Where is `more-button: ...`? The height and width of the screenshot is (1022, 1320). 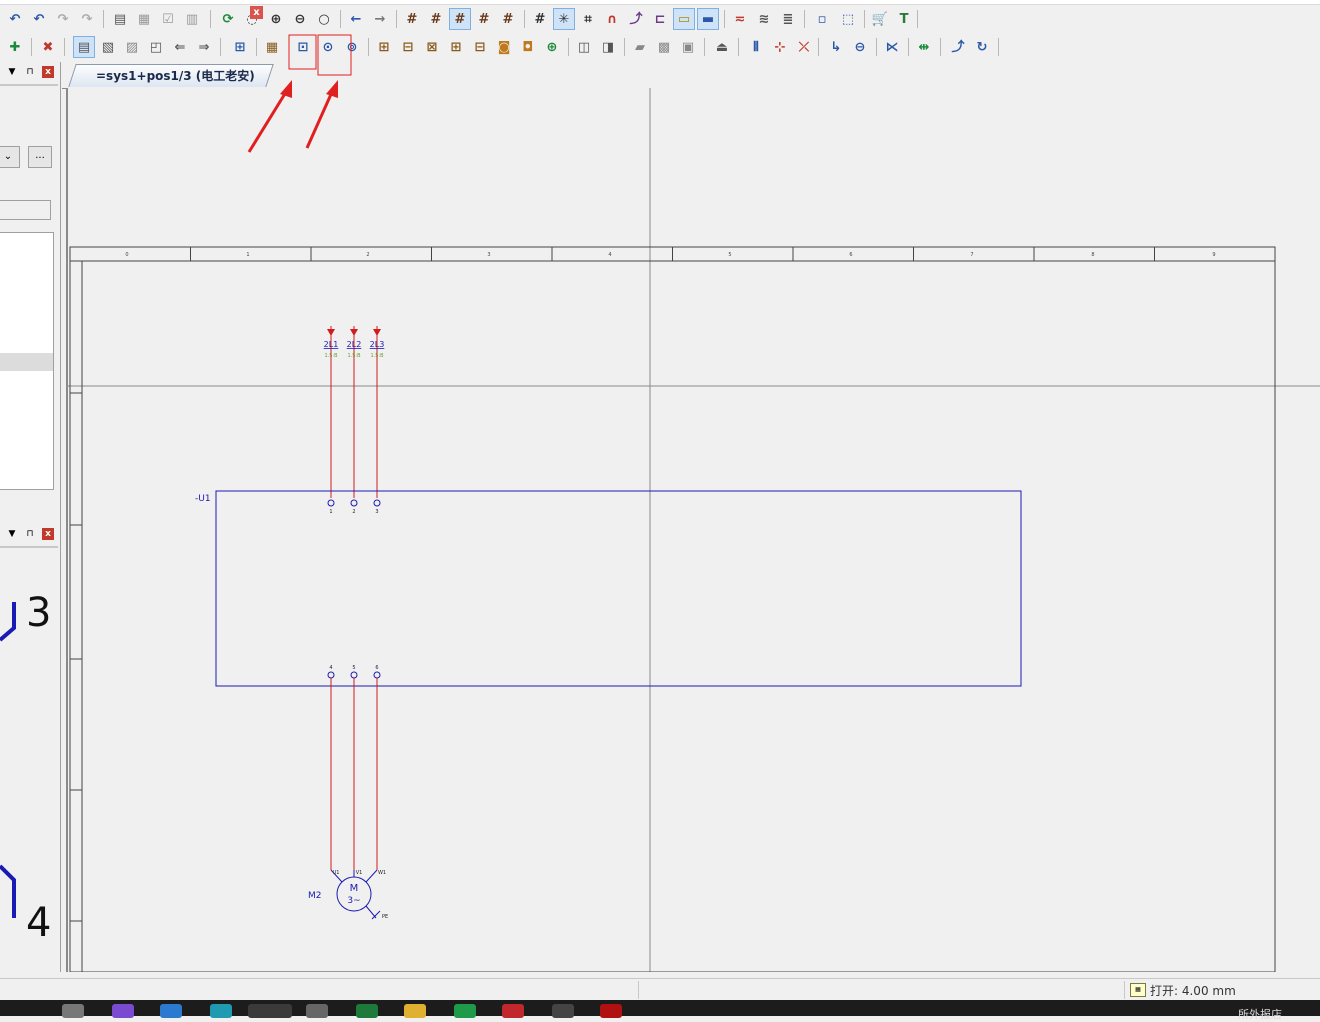
more-button: ... is located at coordinates (40, 157).